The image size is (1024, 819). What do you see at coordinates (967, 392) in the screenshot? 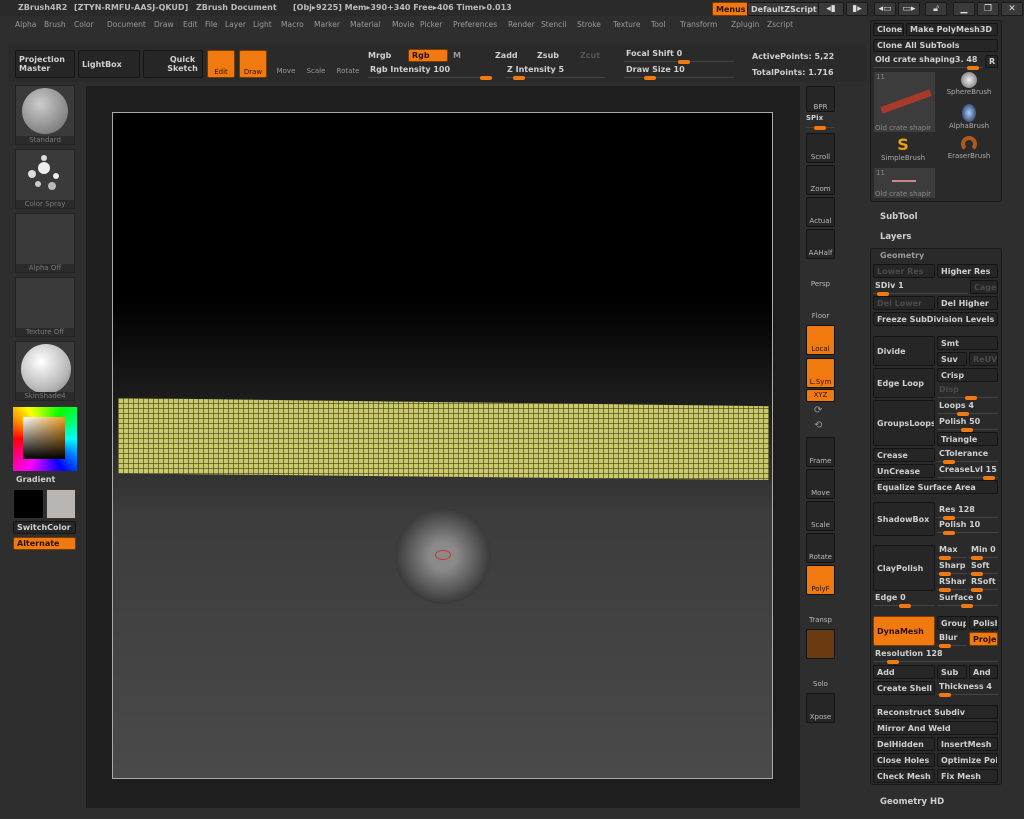
I see `disp-slider: Disp` at bounding box center [967, 392].